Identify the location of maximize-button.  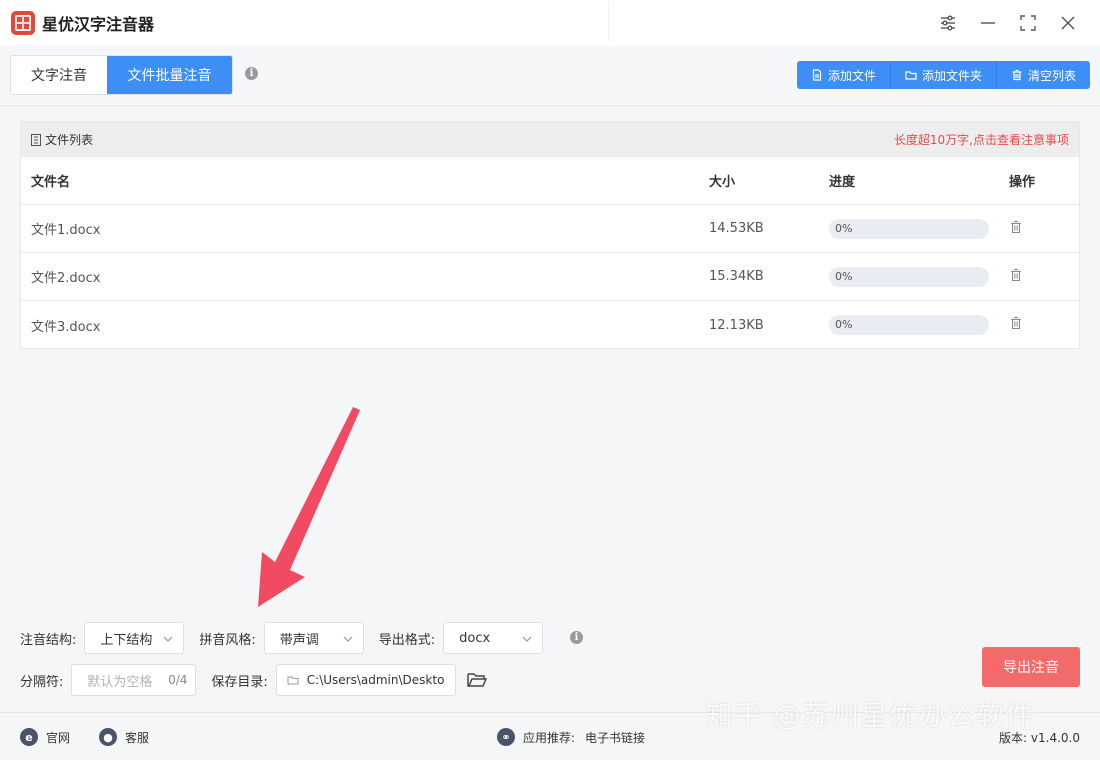
(1028, 23).